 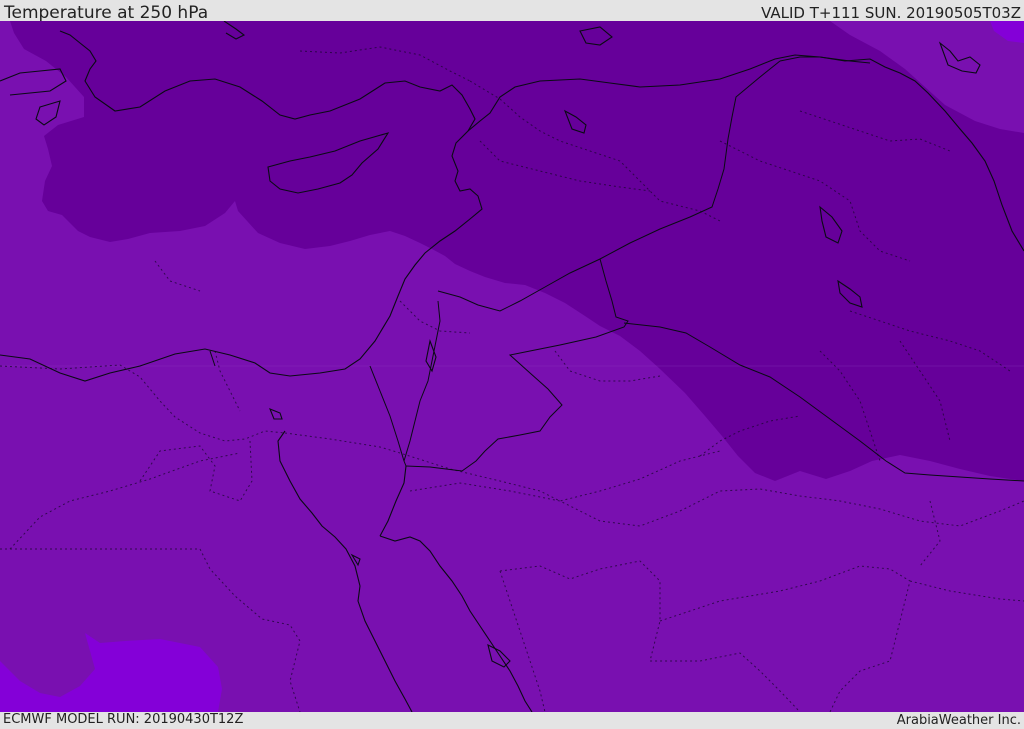 I want to click on map-title: Temperature at 250 hPa, so click(x=106, y=13).